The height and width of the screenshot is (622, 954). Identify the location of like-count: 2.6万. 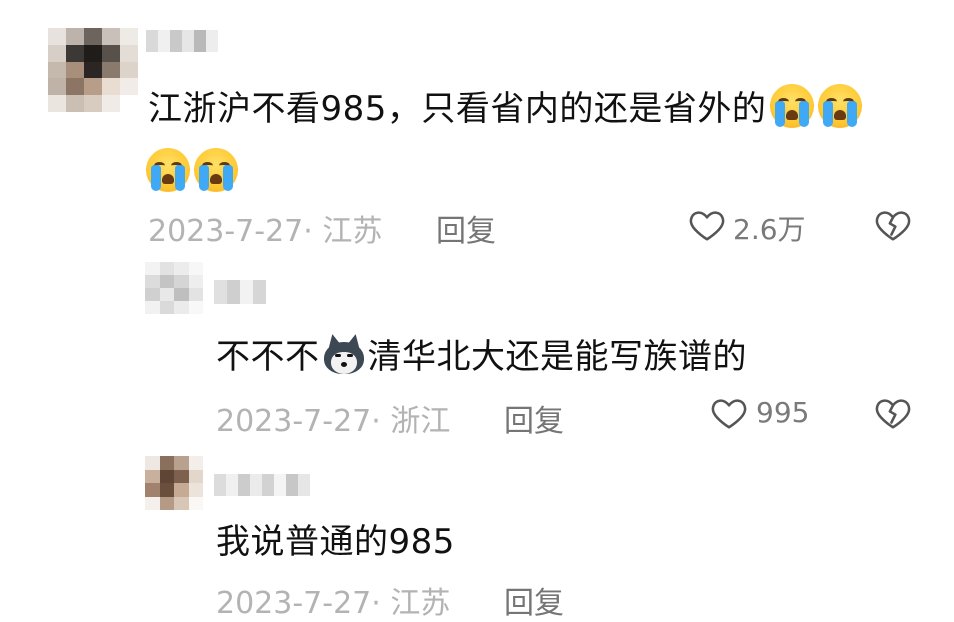
(769, 229).